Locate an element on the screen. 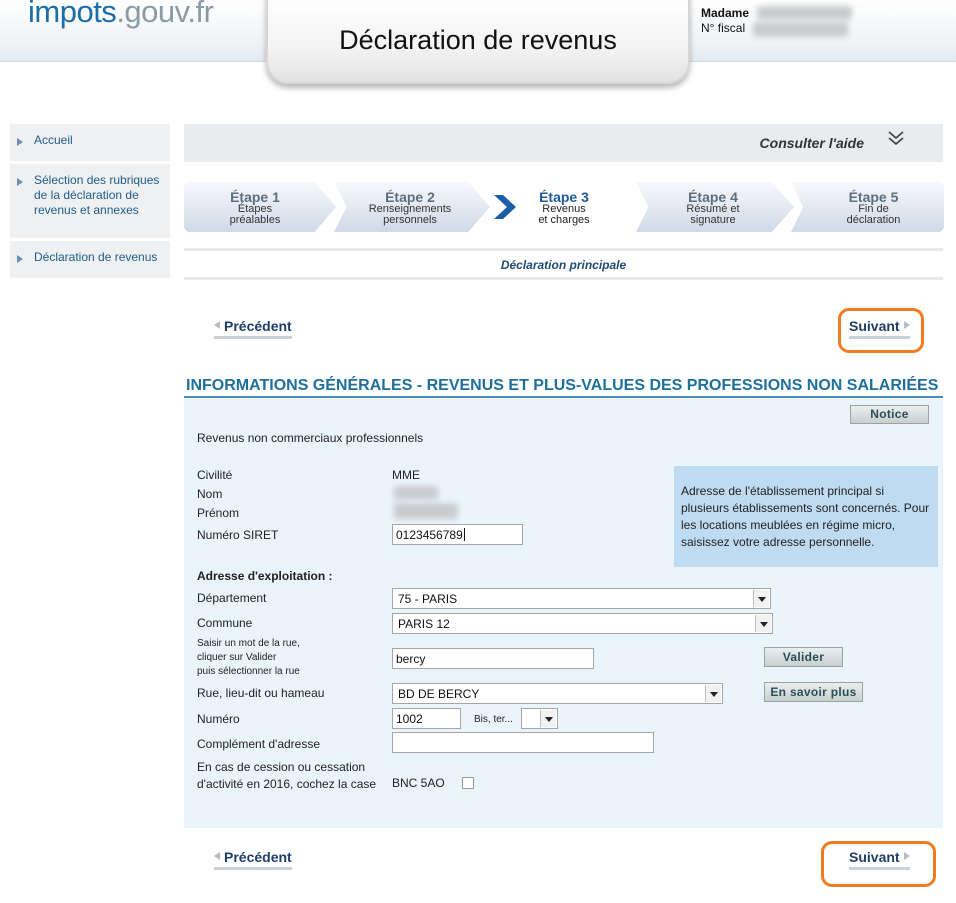 The width and height of the screenshot is (956, 903). cession-code: BNC 5AO is located at coordinates (418, 783).